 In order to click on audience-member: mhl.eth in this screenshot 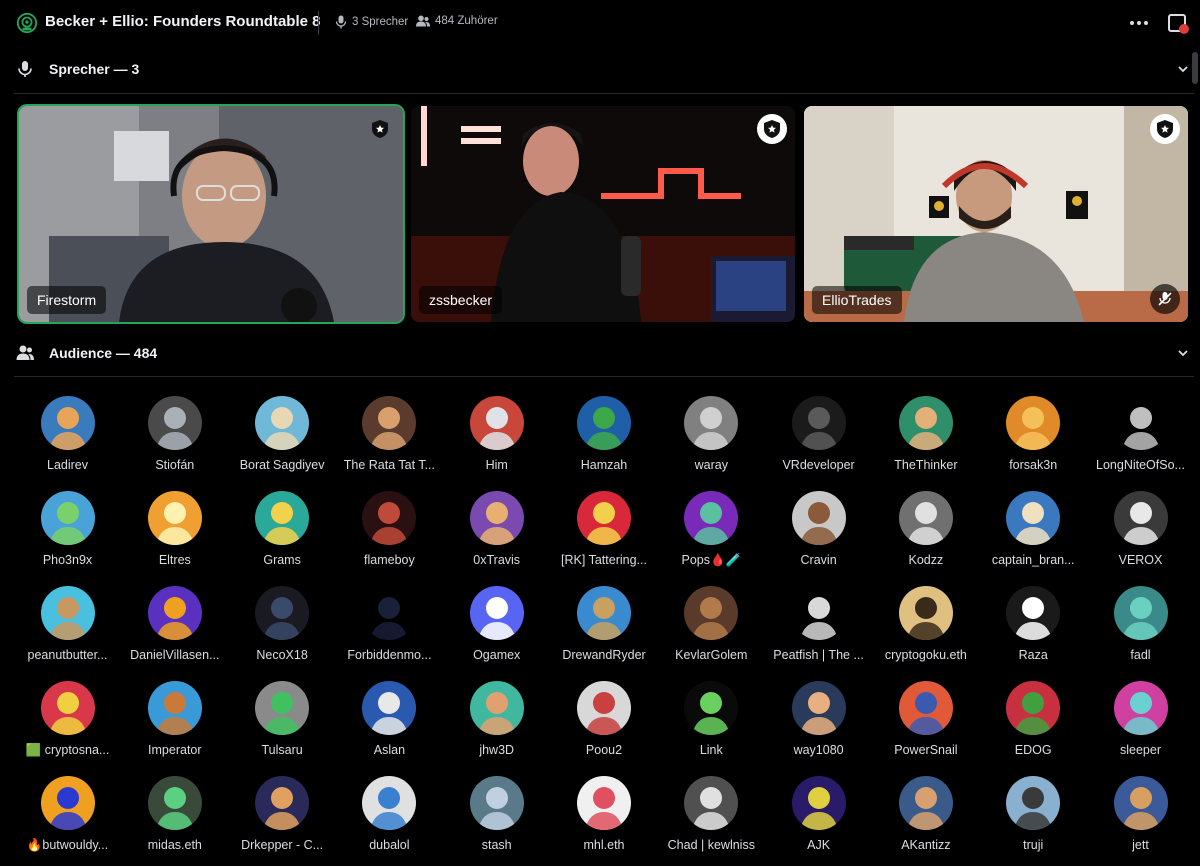, I will do `click(604, 821)`.